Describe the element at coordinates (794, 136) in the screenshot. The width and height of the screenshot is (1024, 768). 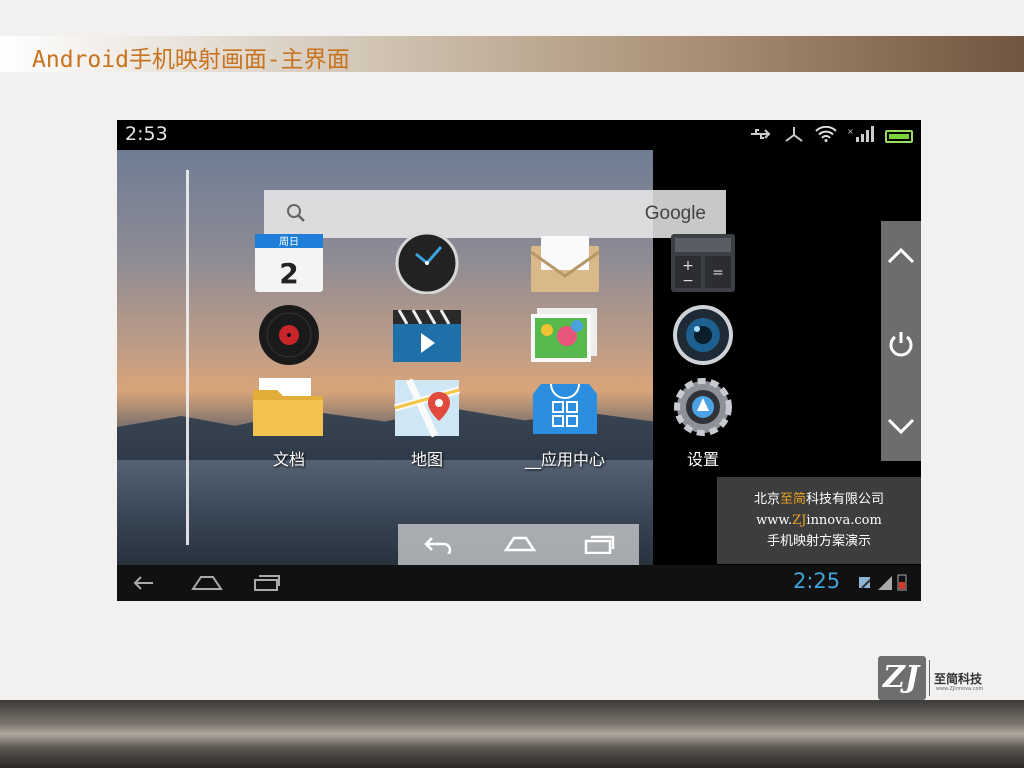
I see `usb-debug-icon` at that location.